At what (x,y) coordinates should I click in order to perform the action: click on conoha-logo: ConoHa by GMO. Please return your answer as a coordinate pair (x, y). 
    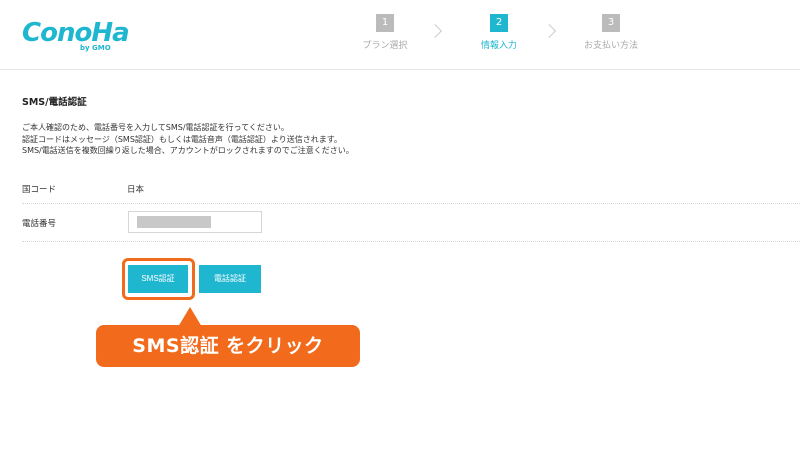
    Looking at the image, I should click on (76, 34).